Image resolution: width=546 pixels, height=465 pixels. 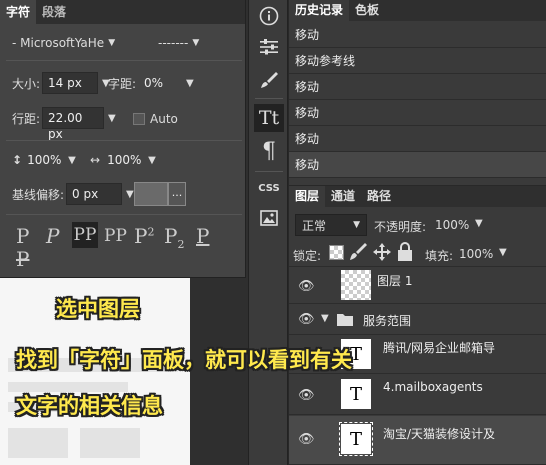 I want to click on tab-paths: 路径, so click(x=379, y=196).